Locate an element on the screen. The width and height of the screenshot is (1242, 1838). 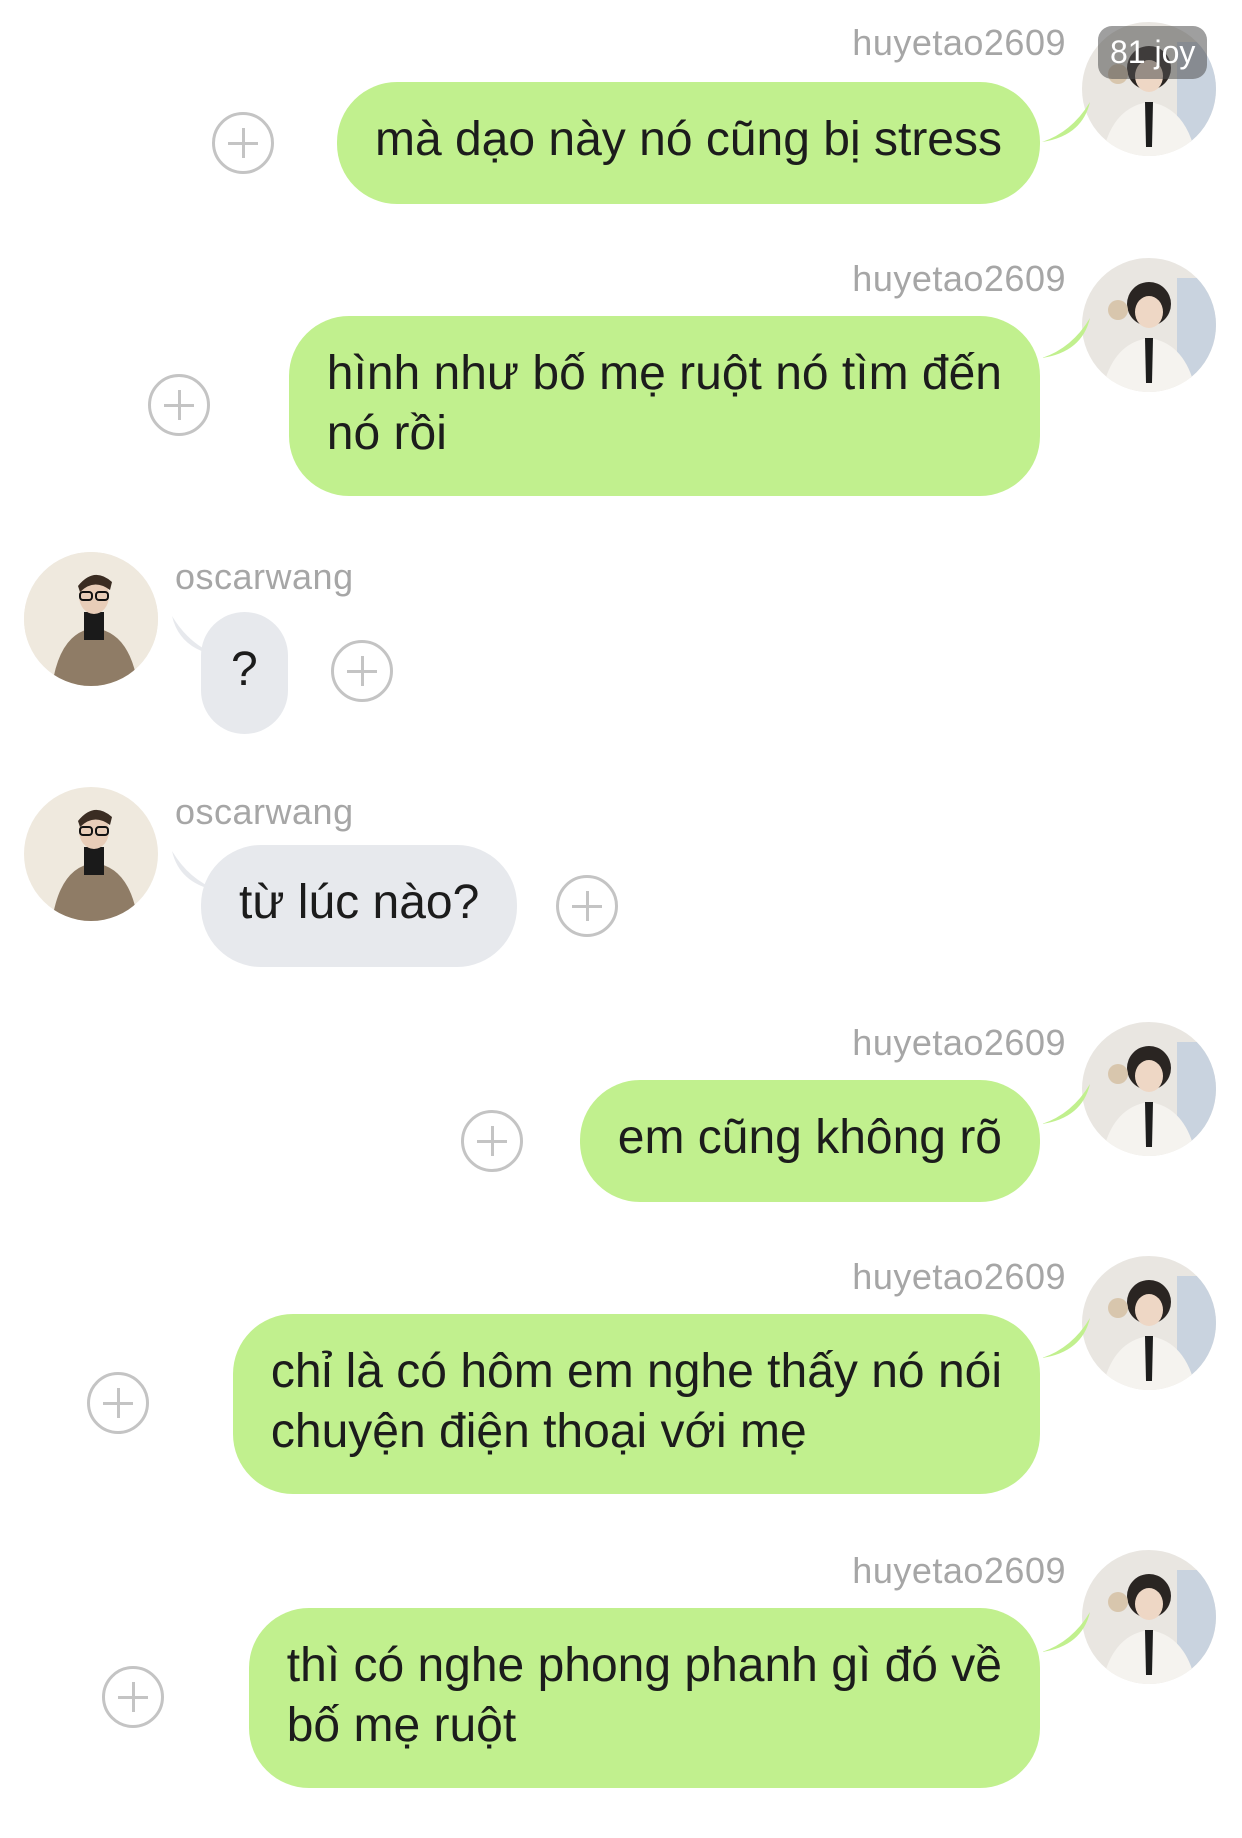
message-bubble: em cũng không rõ is located at coordinates (809, 1141).